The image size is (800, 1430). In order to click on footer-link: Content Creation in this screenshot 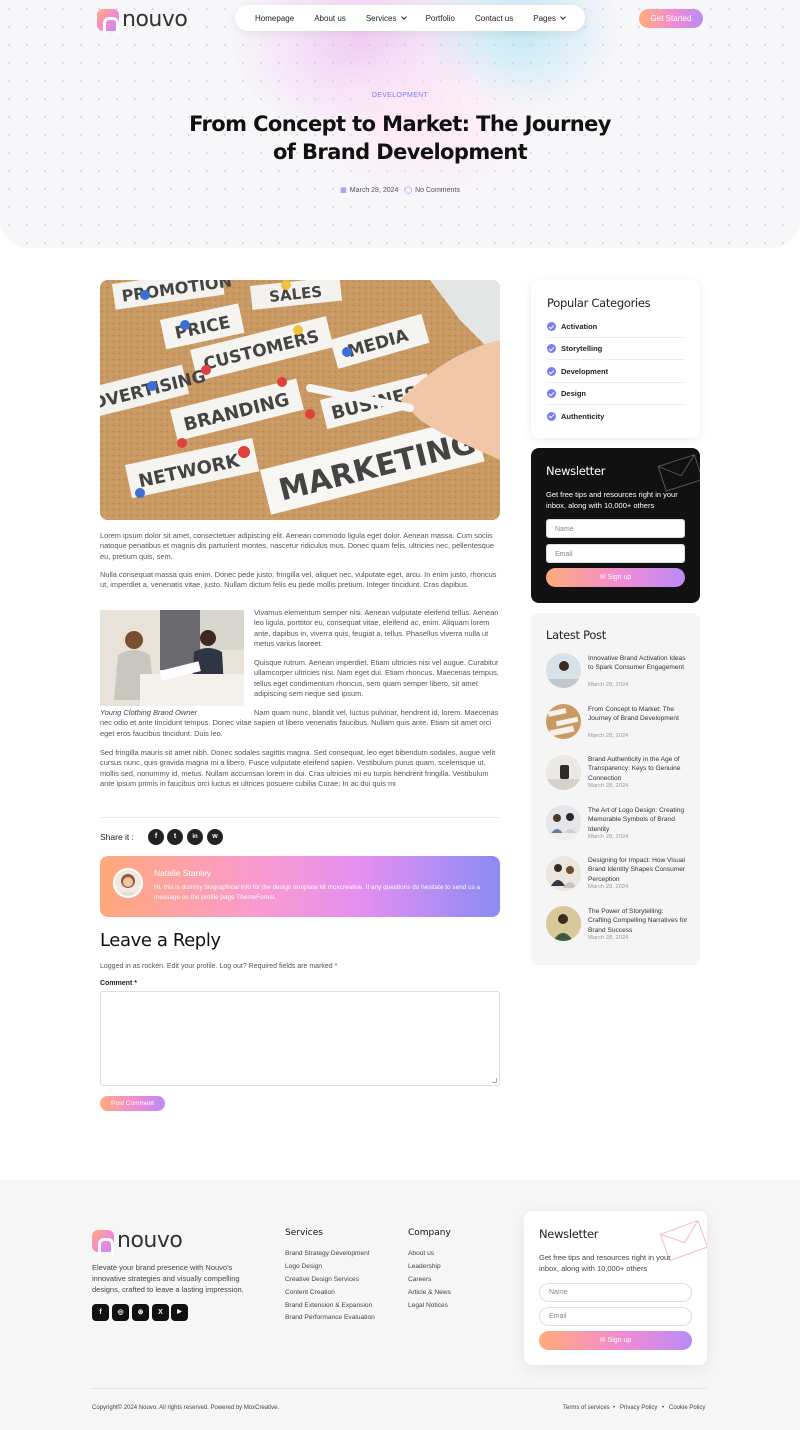, I will do `click(310, 1292)`.